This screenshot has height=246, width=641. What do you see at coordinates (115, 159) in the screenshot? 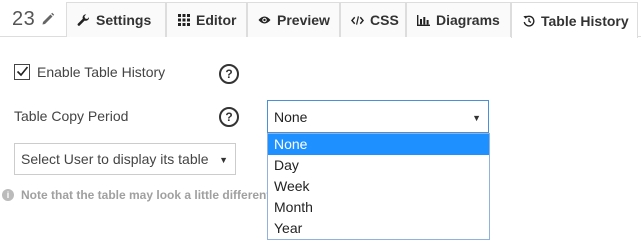
I see `user-select-value: Select User to display its table` at bounding box center [115, 159].